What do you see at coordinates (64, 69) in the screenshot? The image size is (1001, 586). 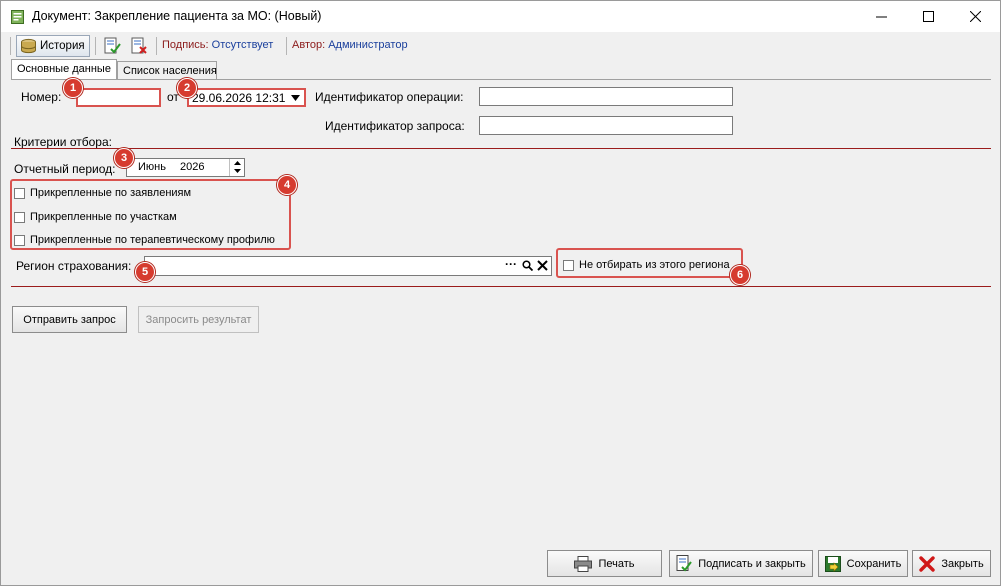 I see `tab-main-data: Основные данные` at bounding box center [64, 69].